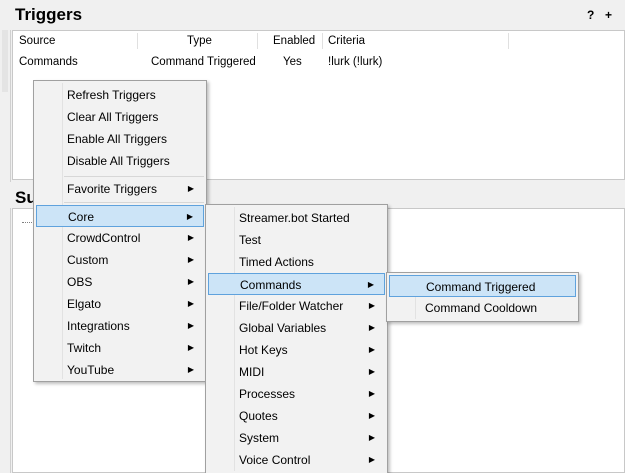 This screenshot has height=473, width=625. I want to click on menu-item-core: Core ▶, so click(120, 216).